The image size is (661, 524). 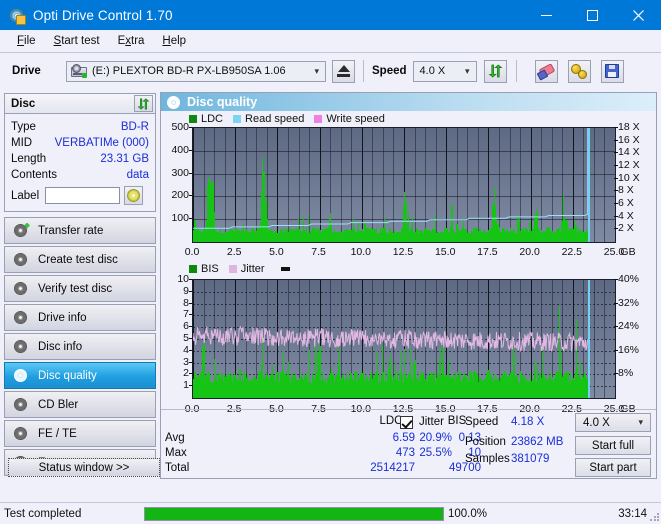 I want to click on y2-axis-tick-label: 16 X, so click(x=629, y=139).